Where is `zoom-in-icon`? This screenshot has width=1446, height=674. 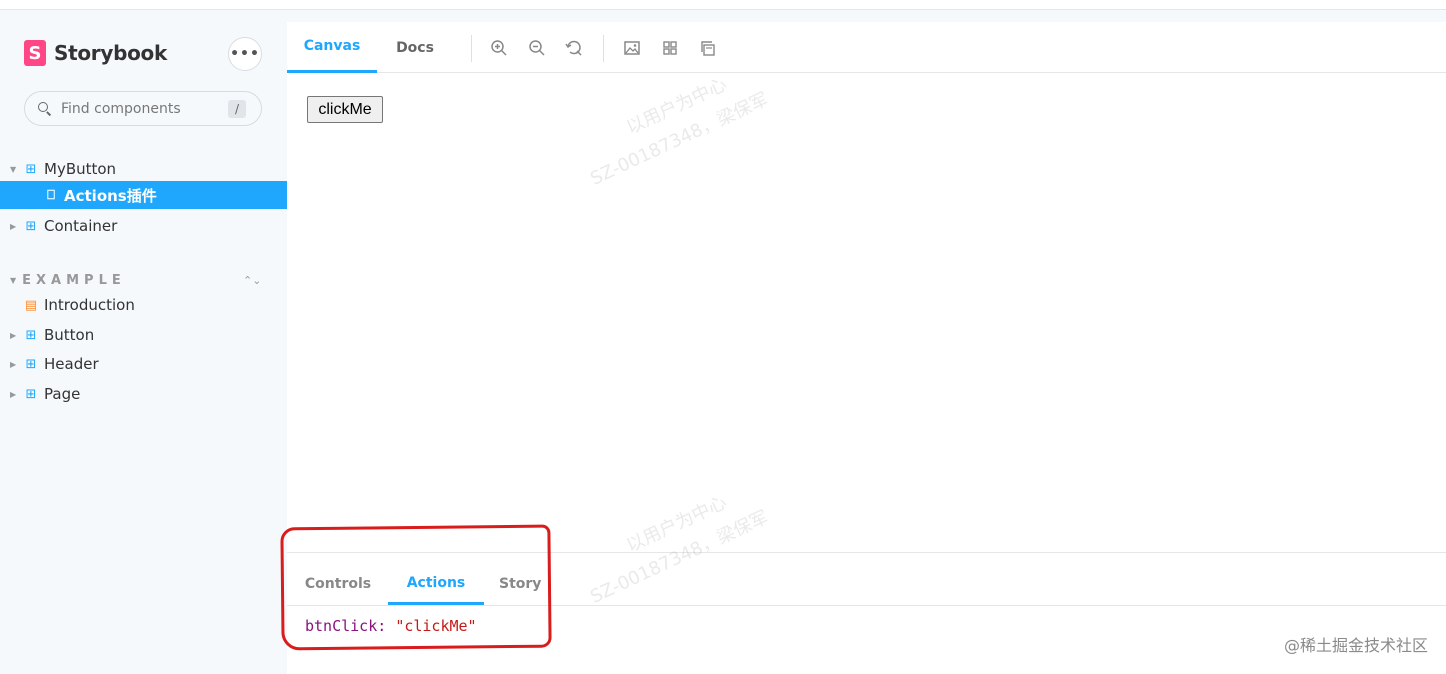 zoom-in-icon is located at coordinates (499, 48).